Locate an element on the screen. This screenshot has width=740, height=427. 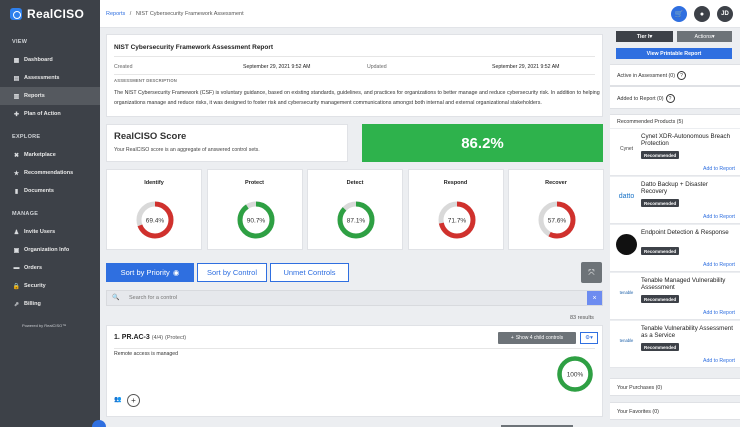
sidebar-item-documents: ▮ Documents is located at coordinates (50, 191).